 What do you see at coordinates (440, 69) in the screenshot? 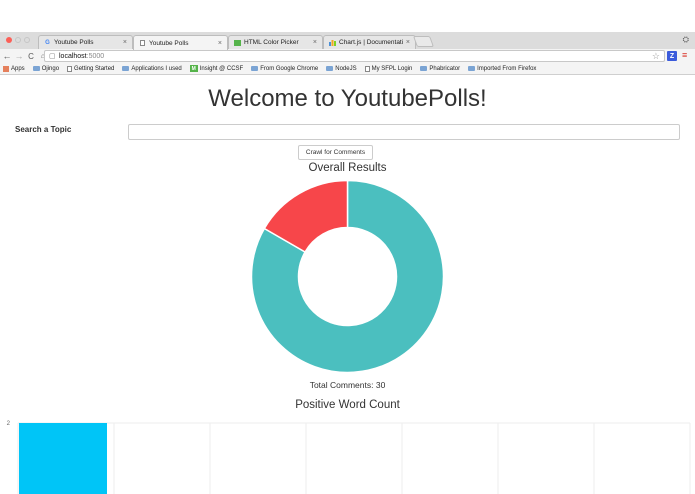
I see `bookmark-phabricator: Phabricator` at bounding box center [440, 69].